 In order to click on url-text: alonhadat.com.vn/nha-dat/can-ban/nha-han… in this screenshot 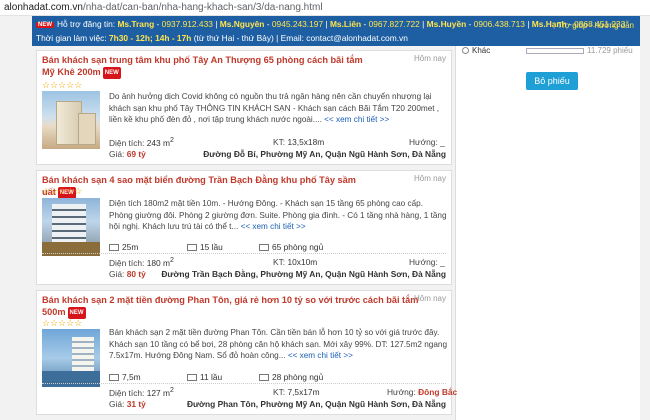, I will do `click(163, 7)`.